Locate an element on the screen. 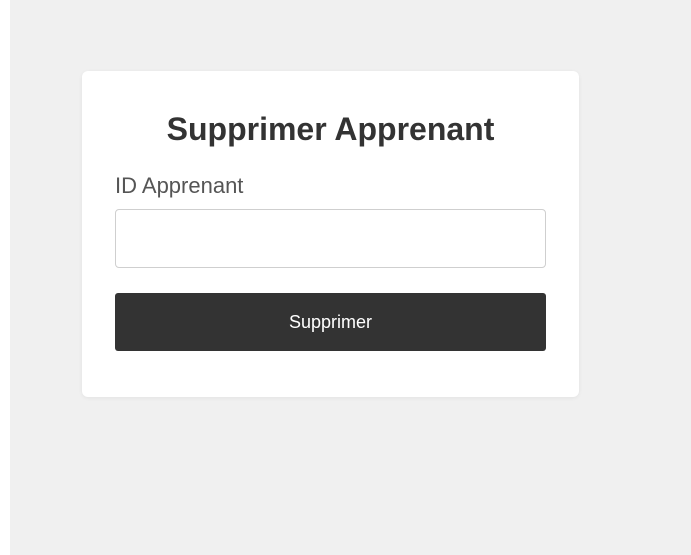 The height and width of the screenshot is (555, 691). supprimer-button: Supprimer is located at coordinates (330, 322).